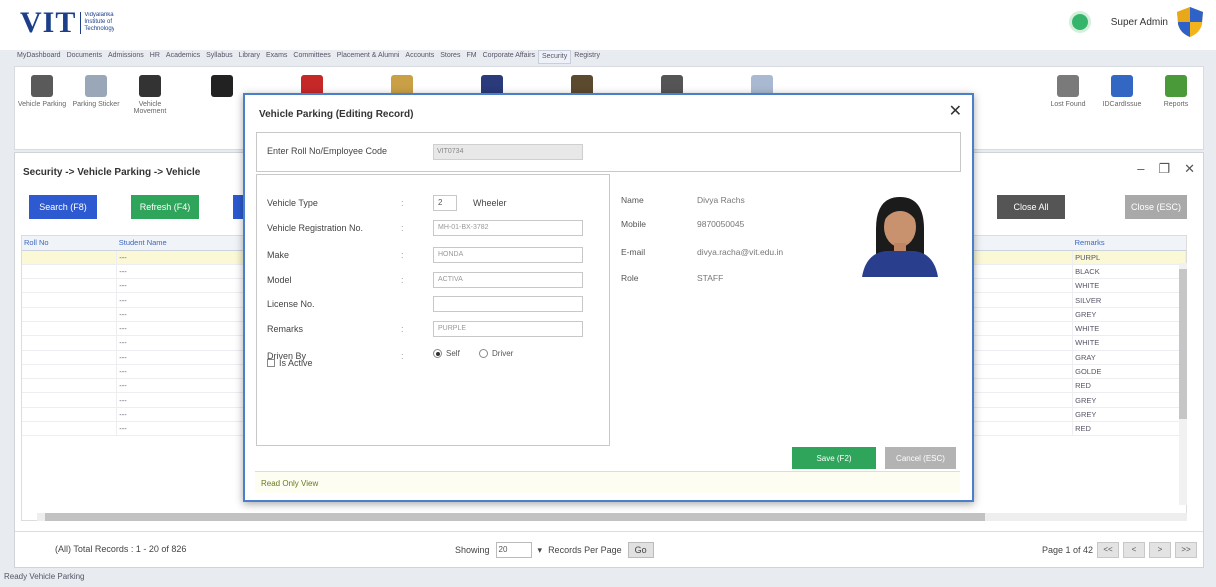  I want to click on remarks-label: Remarks, so click(285, 329).